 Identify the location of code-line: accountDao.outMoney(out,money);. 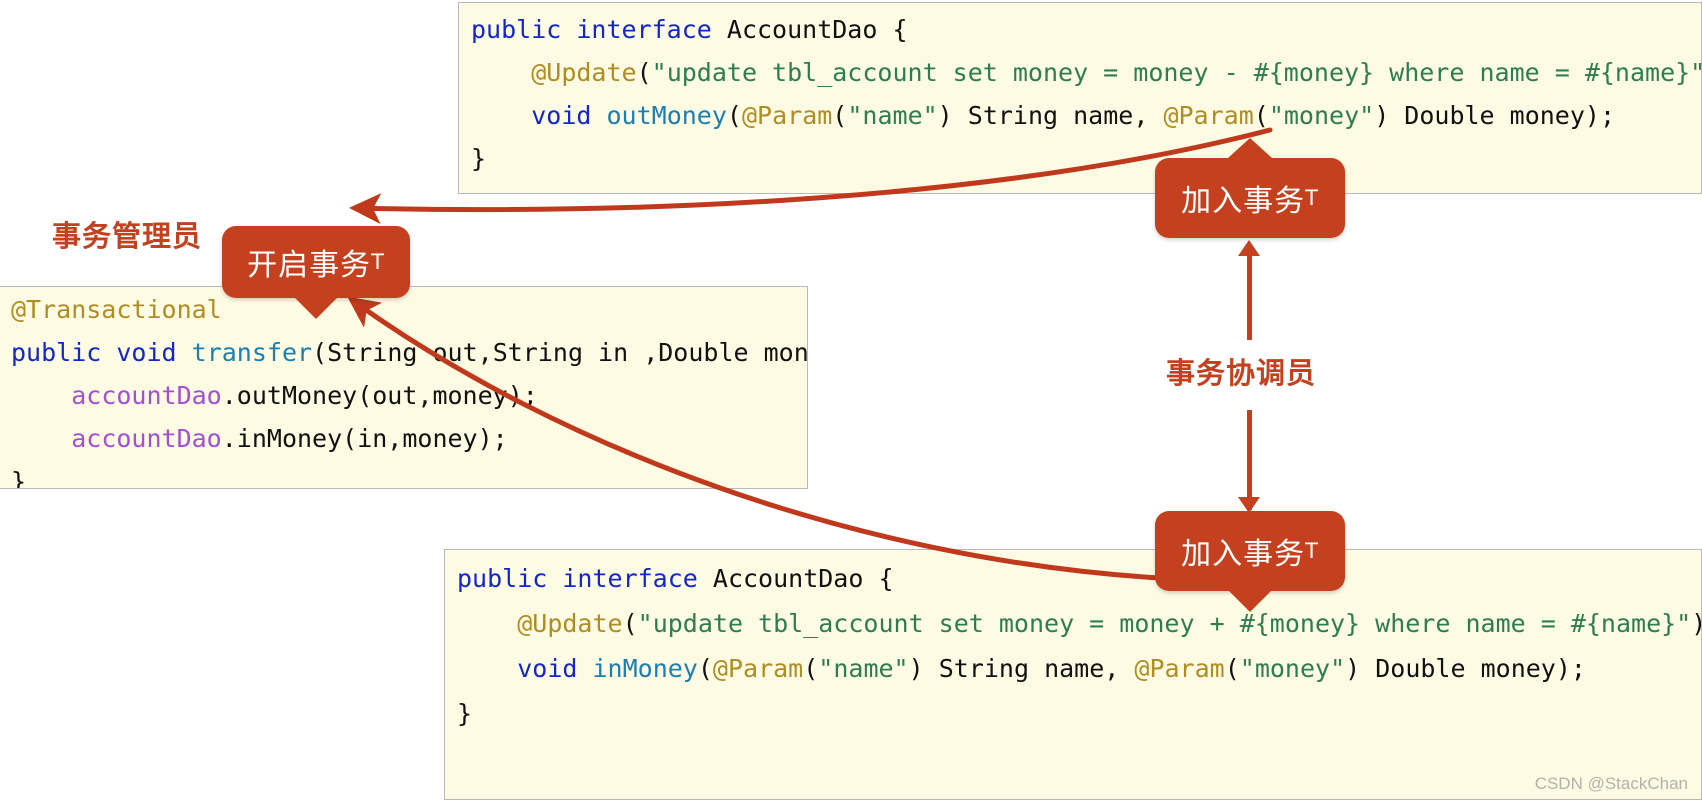
(403, 395).